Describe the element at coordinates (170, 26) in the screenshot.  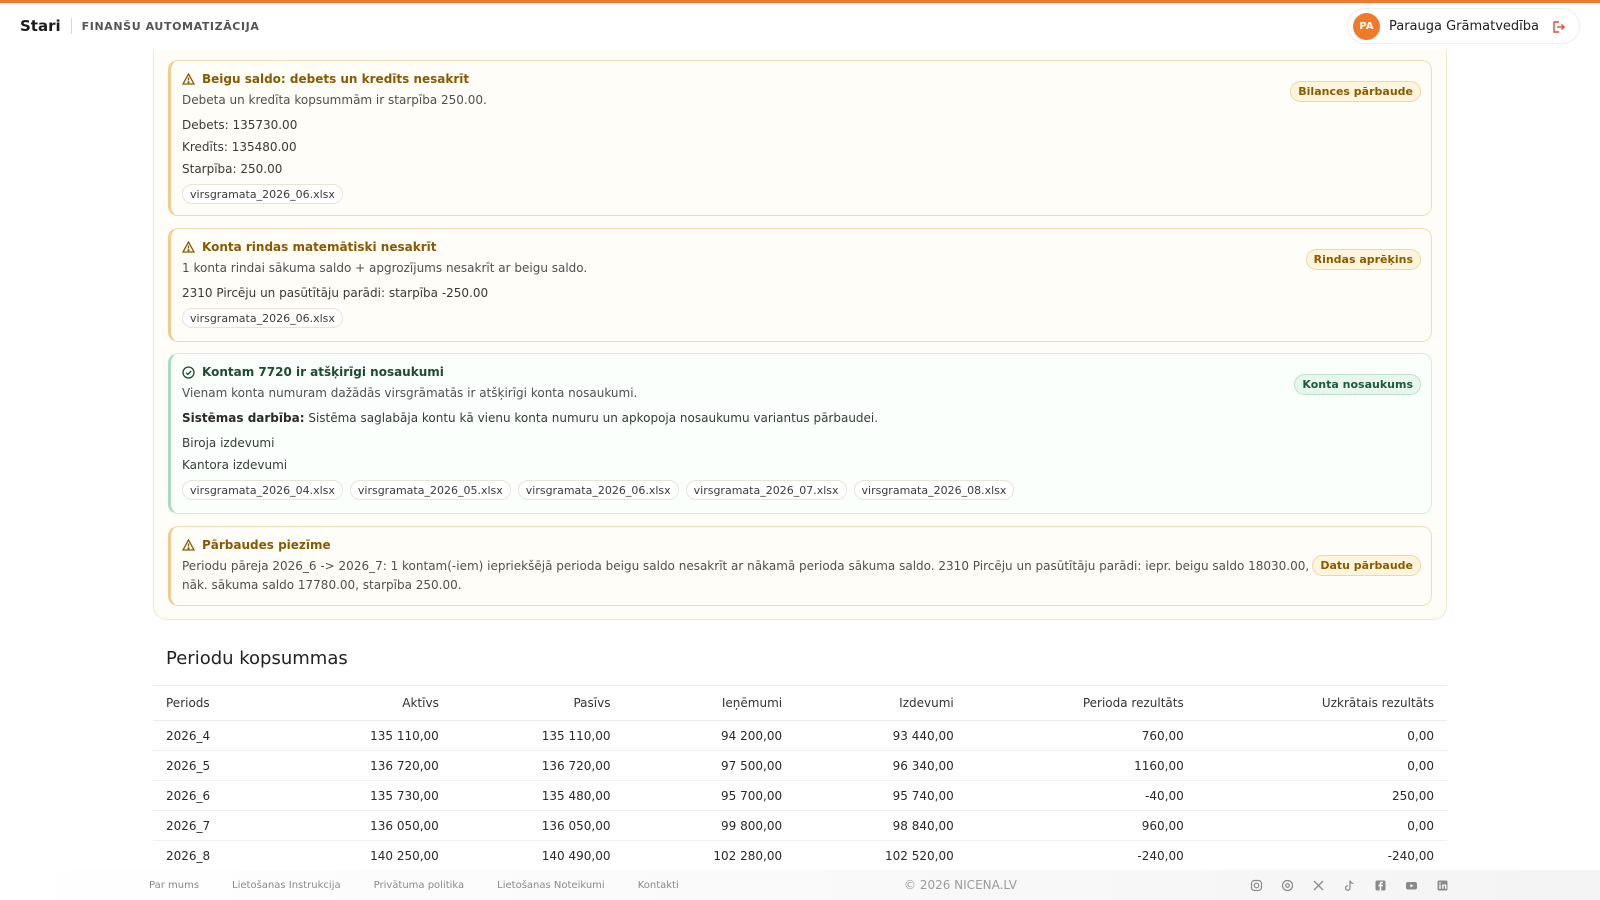
I see `brand-subtitle: FINANŠU AUTOMATIZĀCIJA` at that location.